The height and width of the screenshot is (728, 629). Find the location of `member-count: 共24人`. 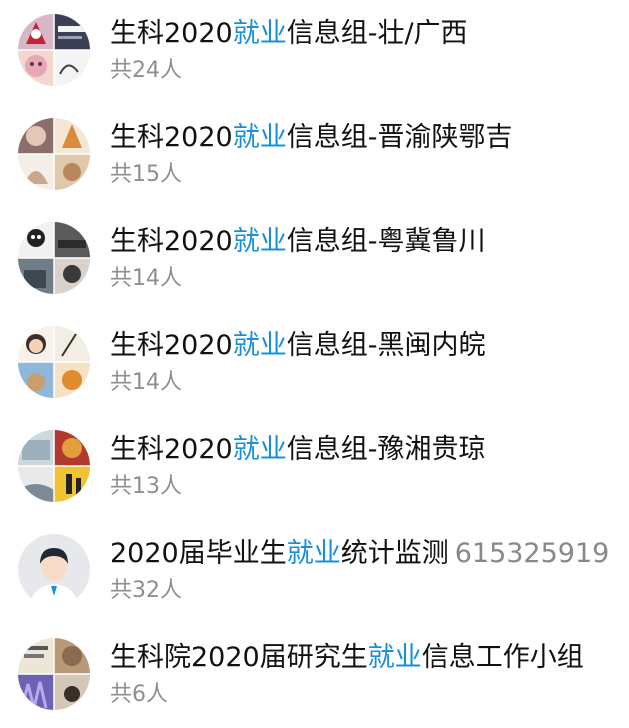

member-count: 共24人 is located at coordinates (146, 70).